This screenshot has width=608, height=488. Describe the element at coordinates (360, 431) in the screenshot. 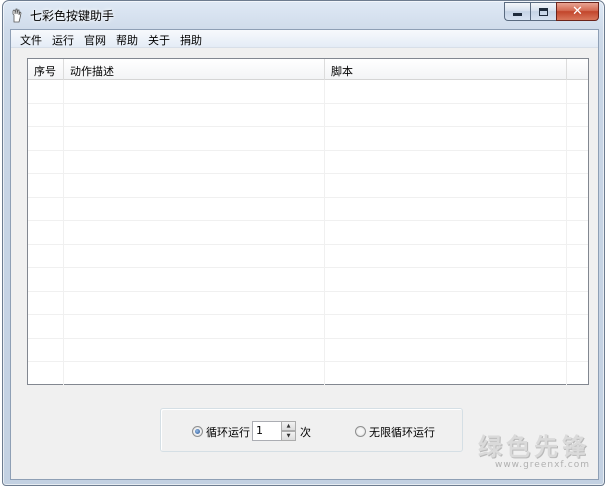

I see `infinite-loop-radio` at that location.